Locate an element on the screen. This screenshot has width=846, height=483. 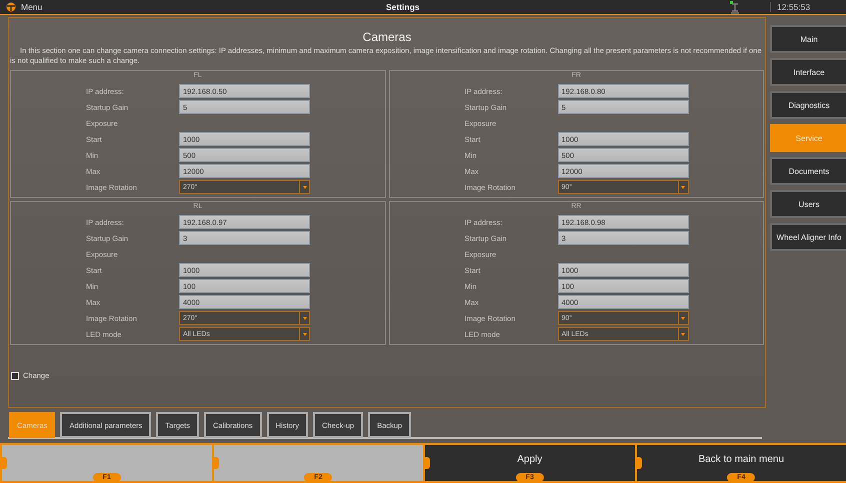
menu-button: Menu is located at coordinates (196, 7).